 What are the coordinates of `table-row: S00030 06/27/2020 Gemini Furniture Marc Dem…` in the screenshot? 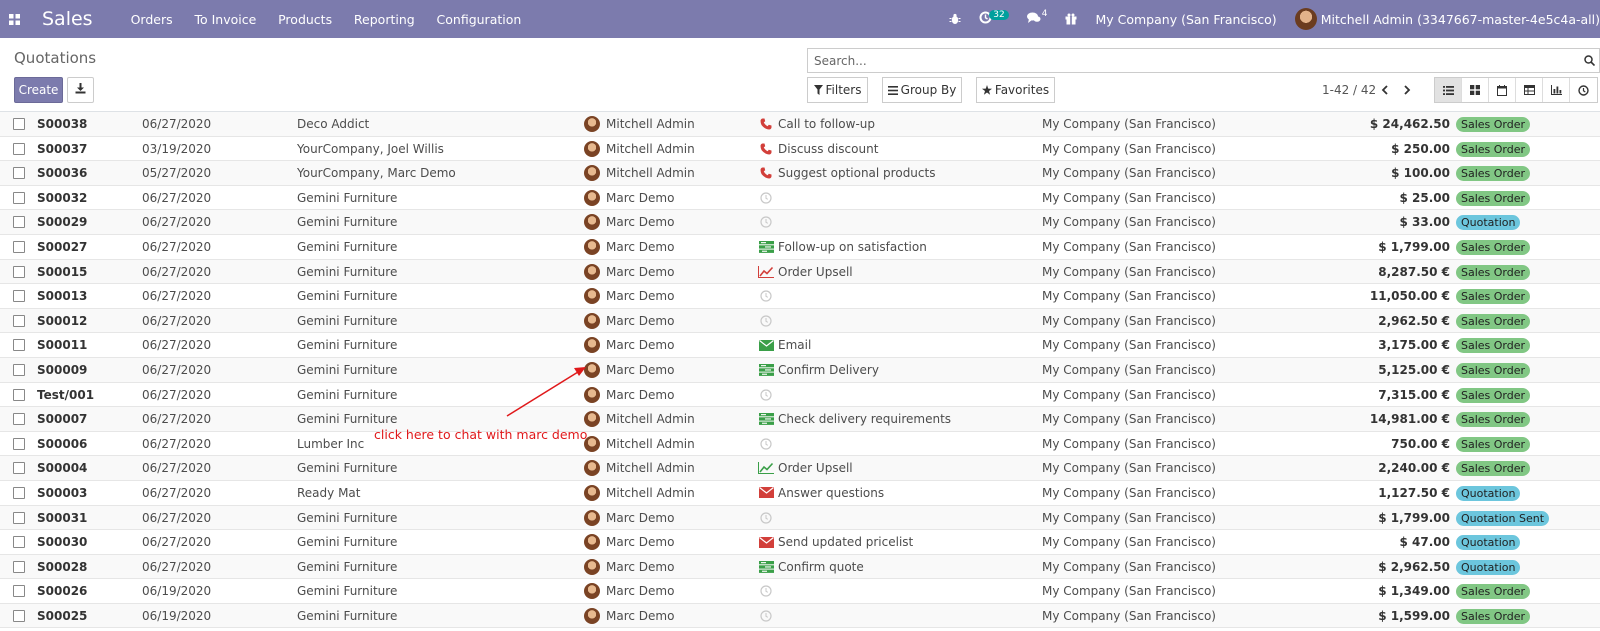 It's located at (800, 542).